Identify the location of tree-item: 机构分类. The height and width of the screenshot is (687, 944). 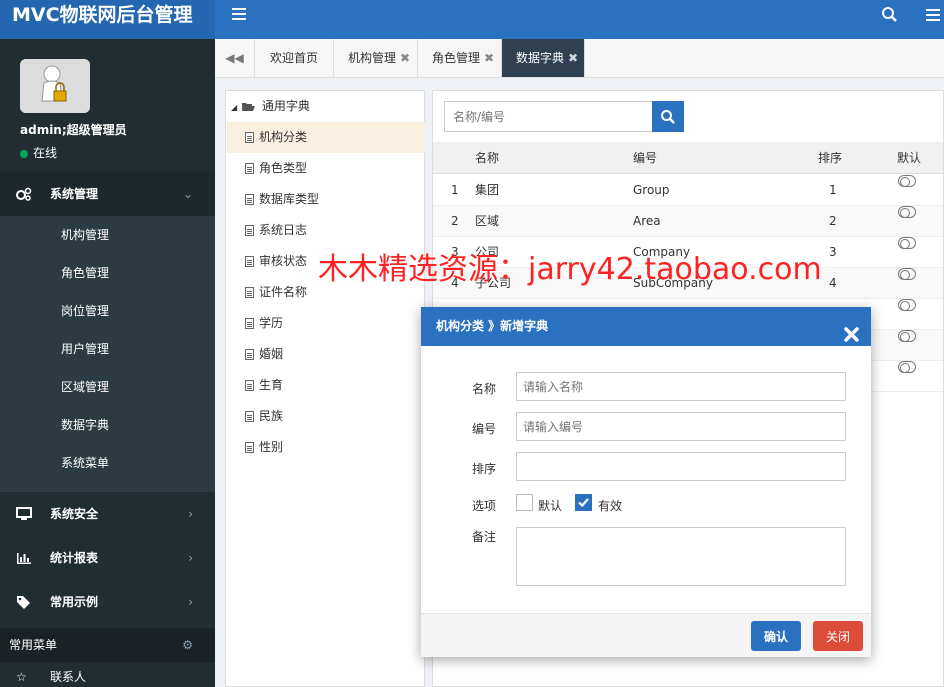
(326, 137).